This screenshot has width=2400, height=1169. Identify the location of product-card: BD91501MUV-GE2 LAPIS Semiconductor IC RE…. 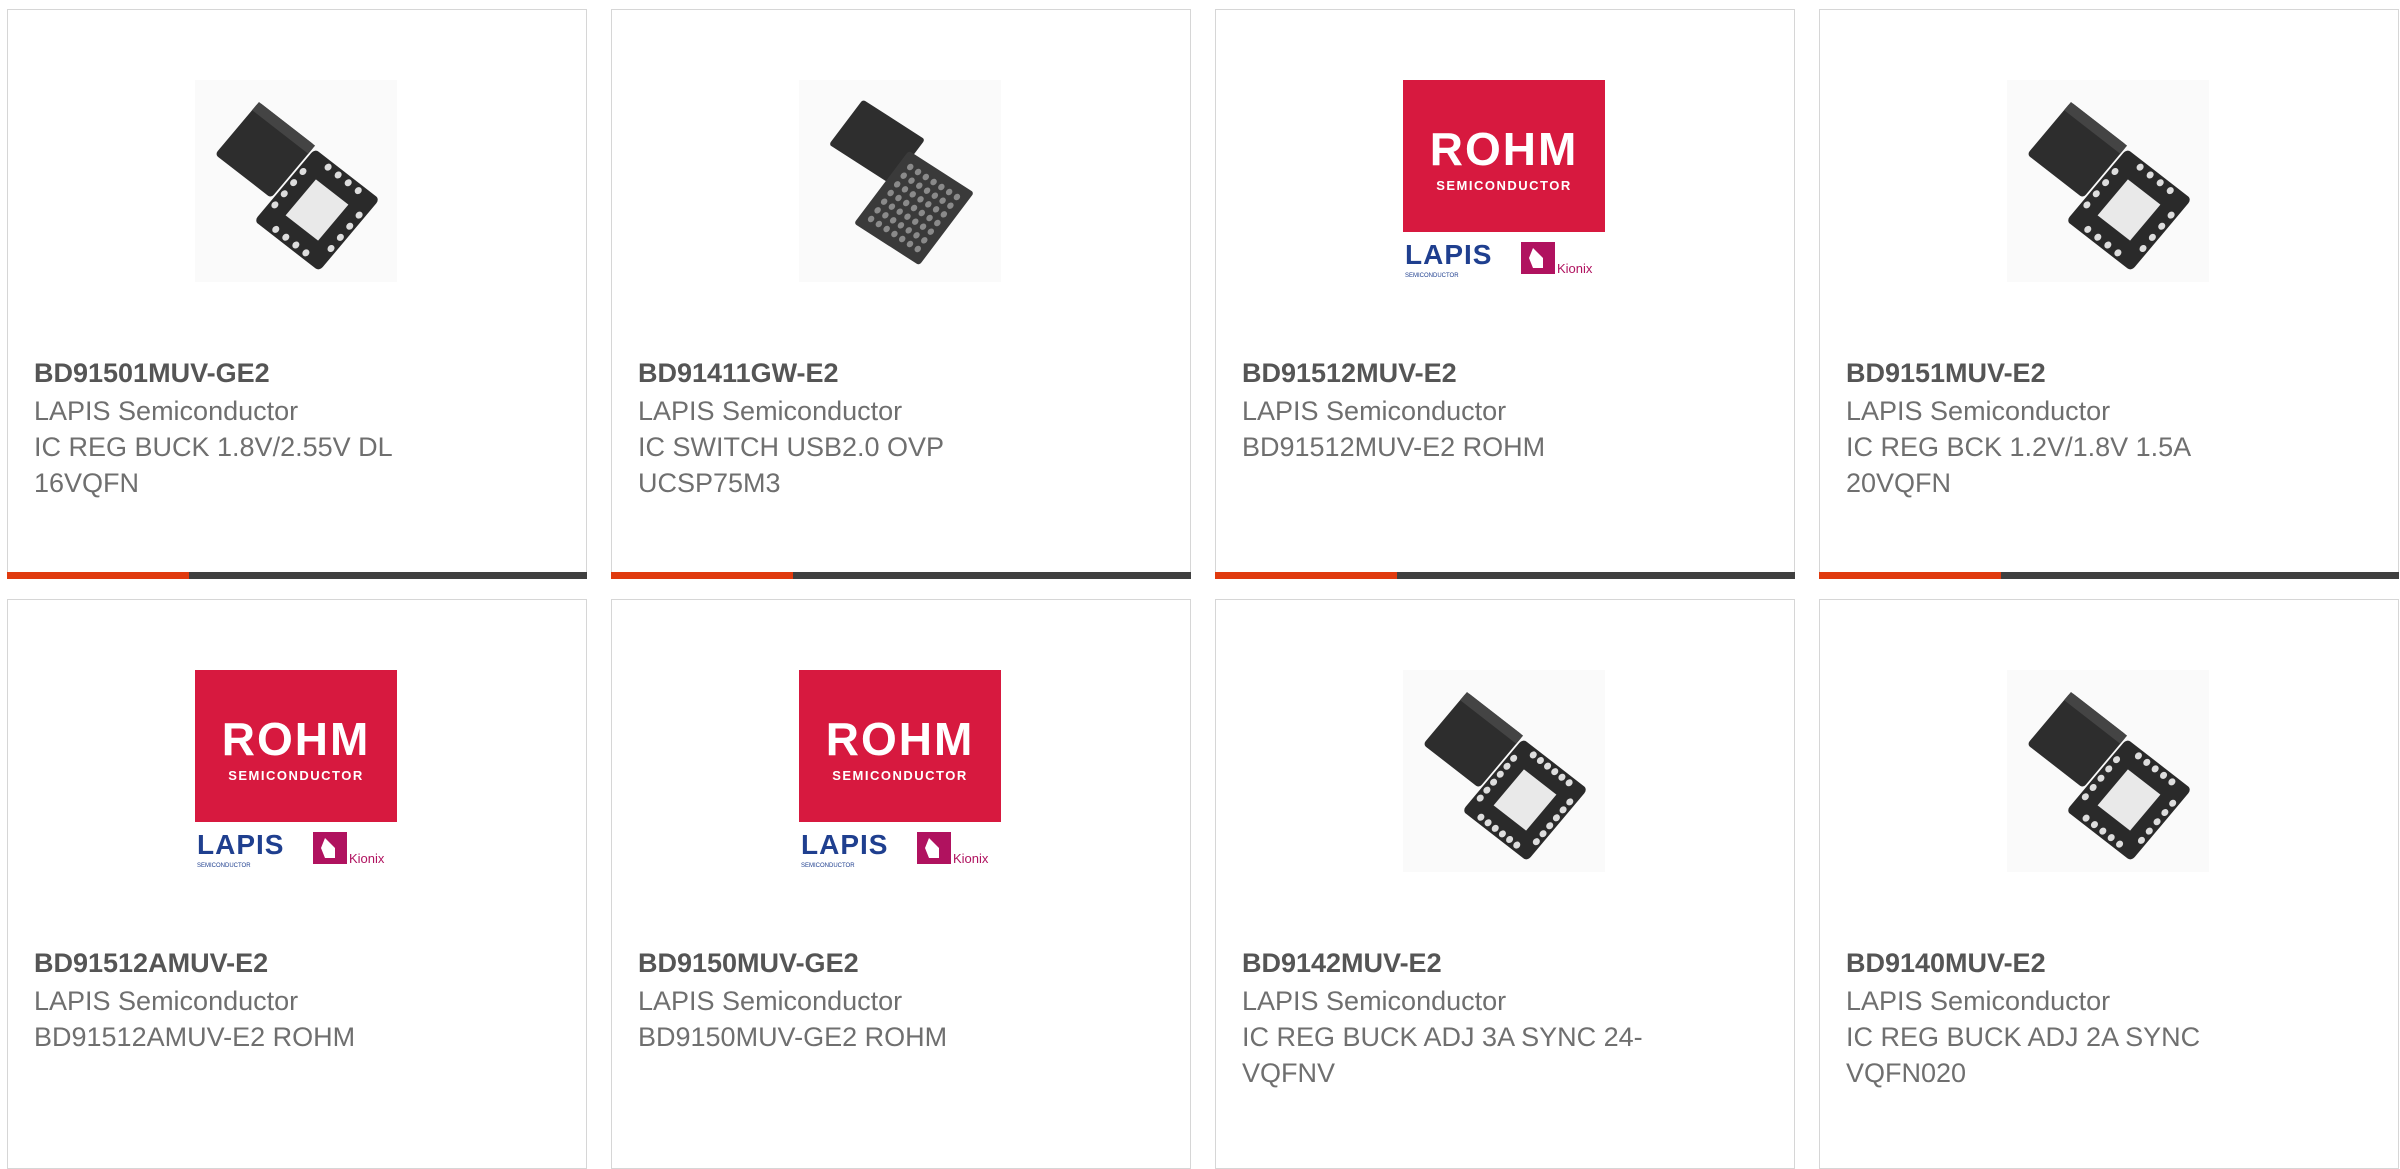
(297, 294).